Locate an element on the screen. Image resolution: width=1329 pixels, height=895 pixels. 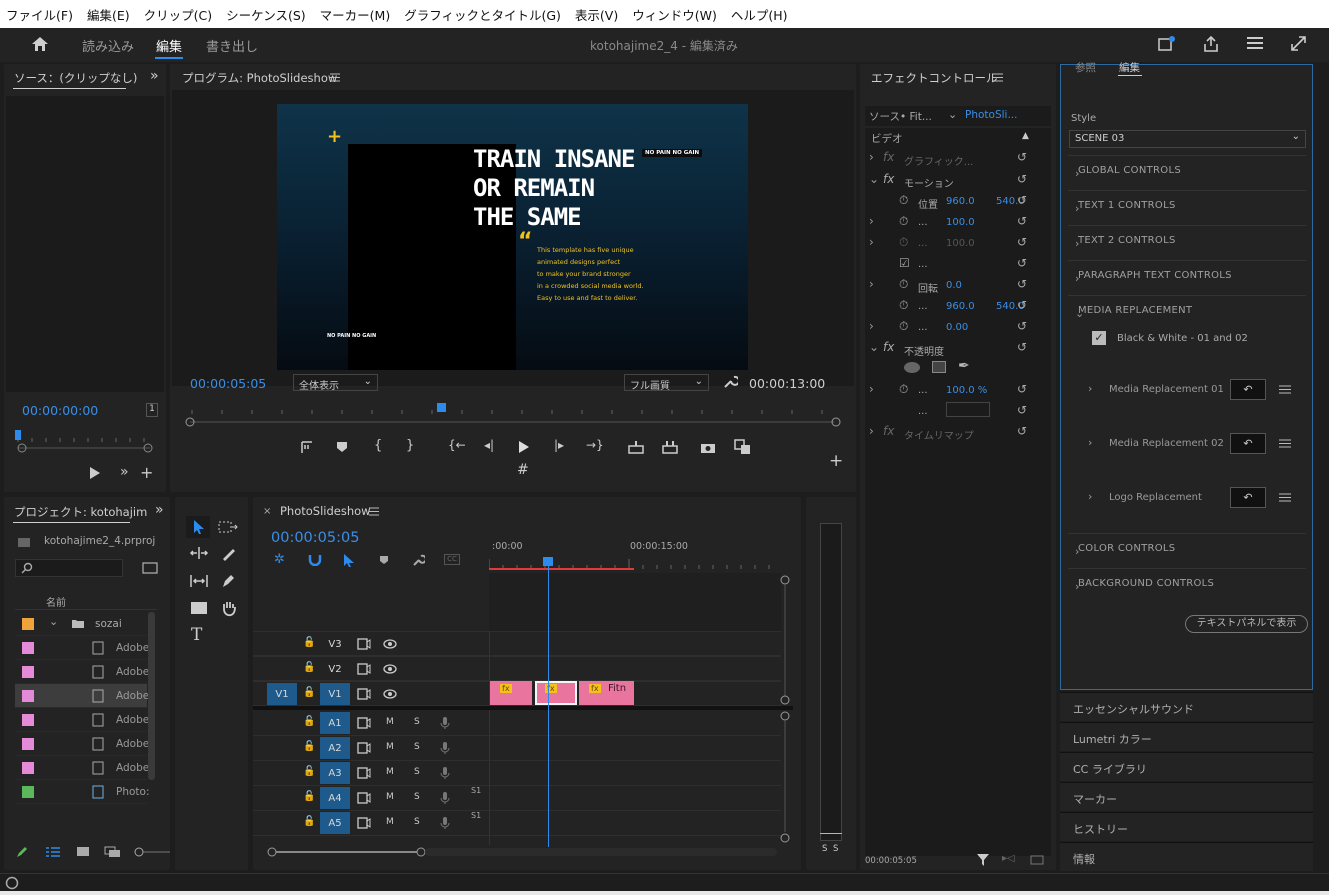
stopwatch-icon: ☑ is located at coordinates (904, 263).